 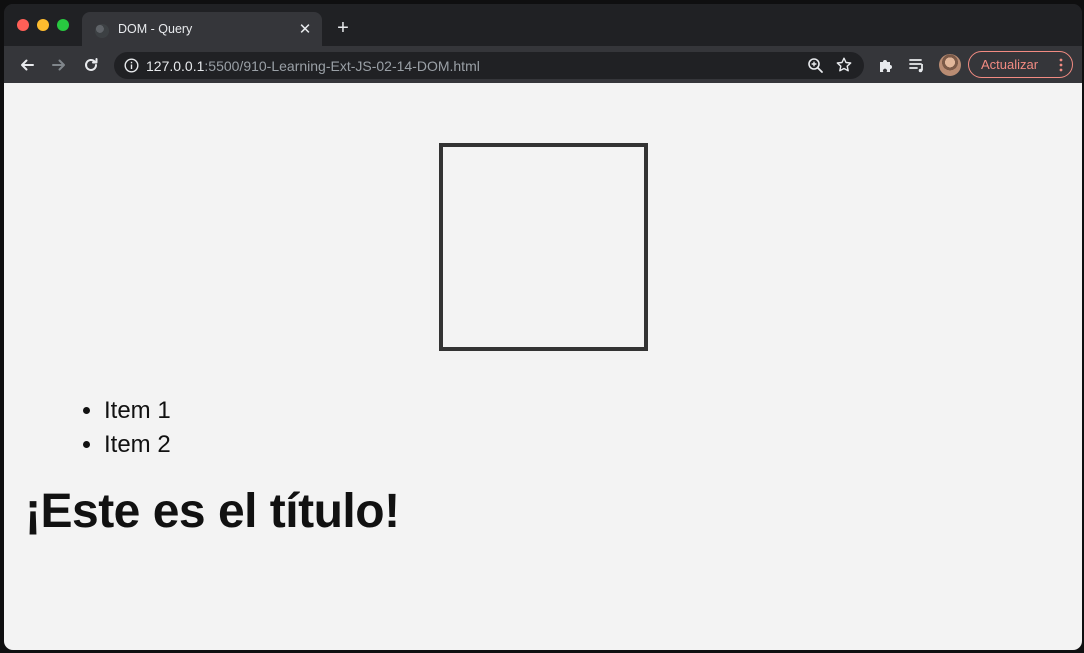 What do you see at coordinates (102, 31) in the screenshot?
I see `globe-icon` at bounding box center [102, 31].